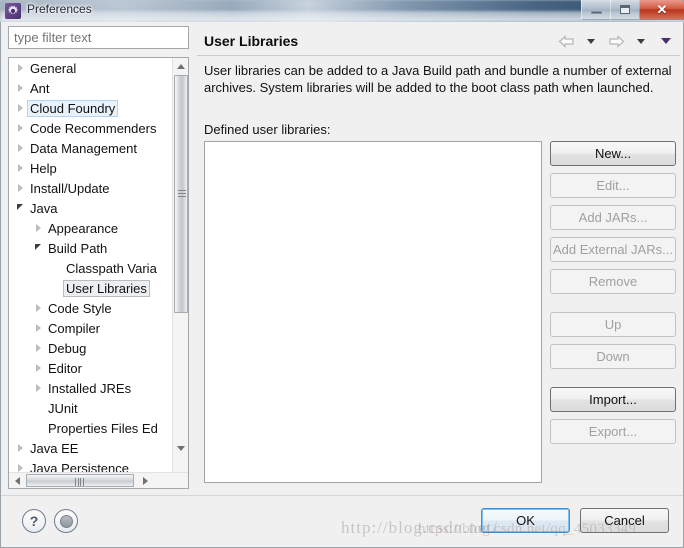 The width and height of the screenshot is (684, 548). What do you see at coordinates (91, 288) in the screenshot?
I see `tree-item: User Libraries` at bounding box center [91, 288].